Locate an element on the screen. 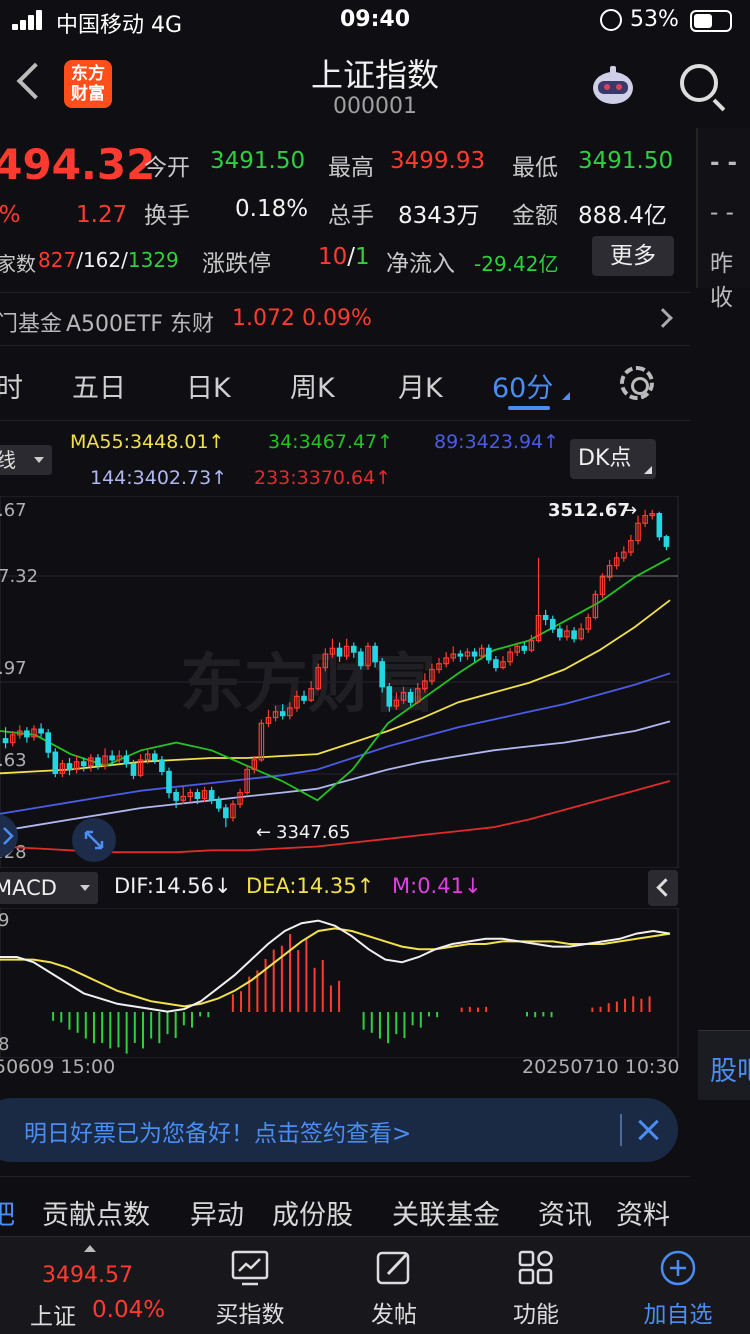 The width and height of the screenshot is (750, 1334). dk-point-button: DK点 is located at coordinates (613, 459).